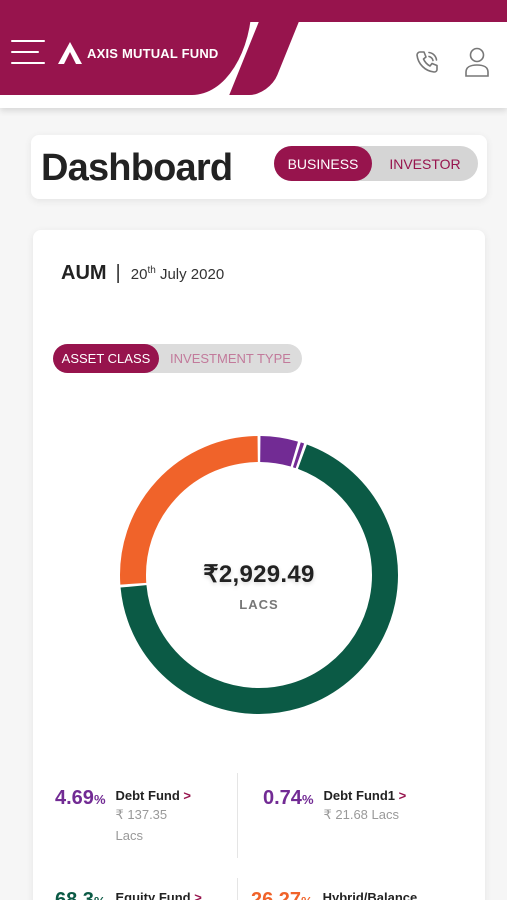  Describe the element at coordinates (106, 358) in the screenshot. I see `asset-class-tab: ASSET CLASS` at that location.